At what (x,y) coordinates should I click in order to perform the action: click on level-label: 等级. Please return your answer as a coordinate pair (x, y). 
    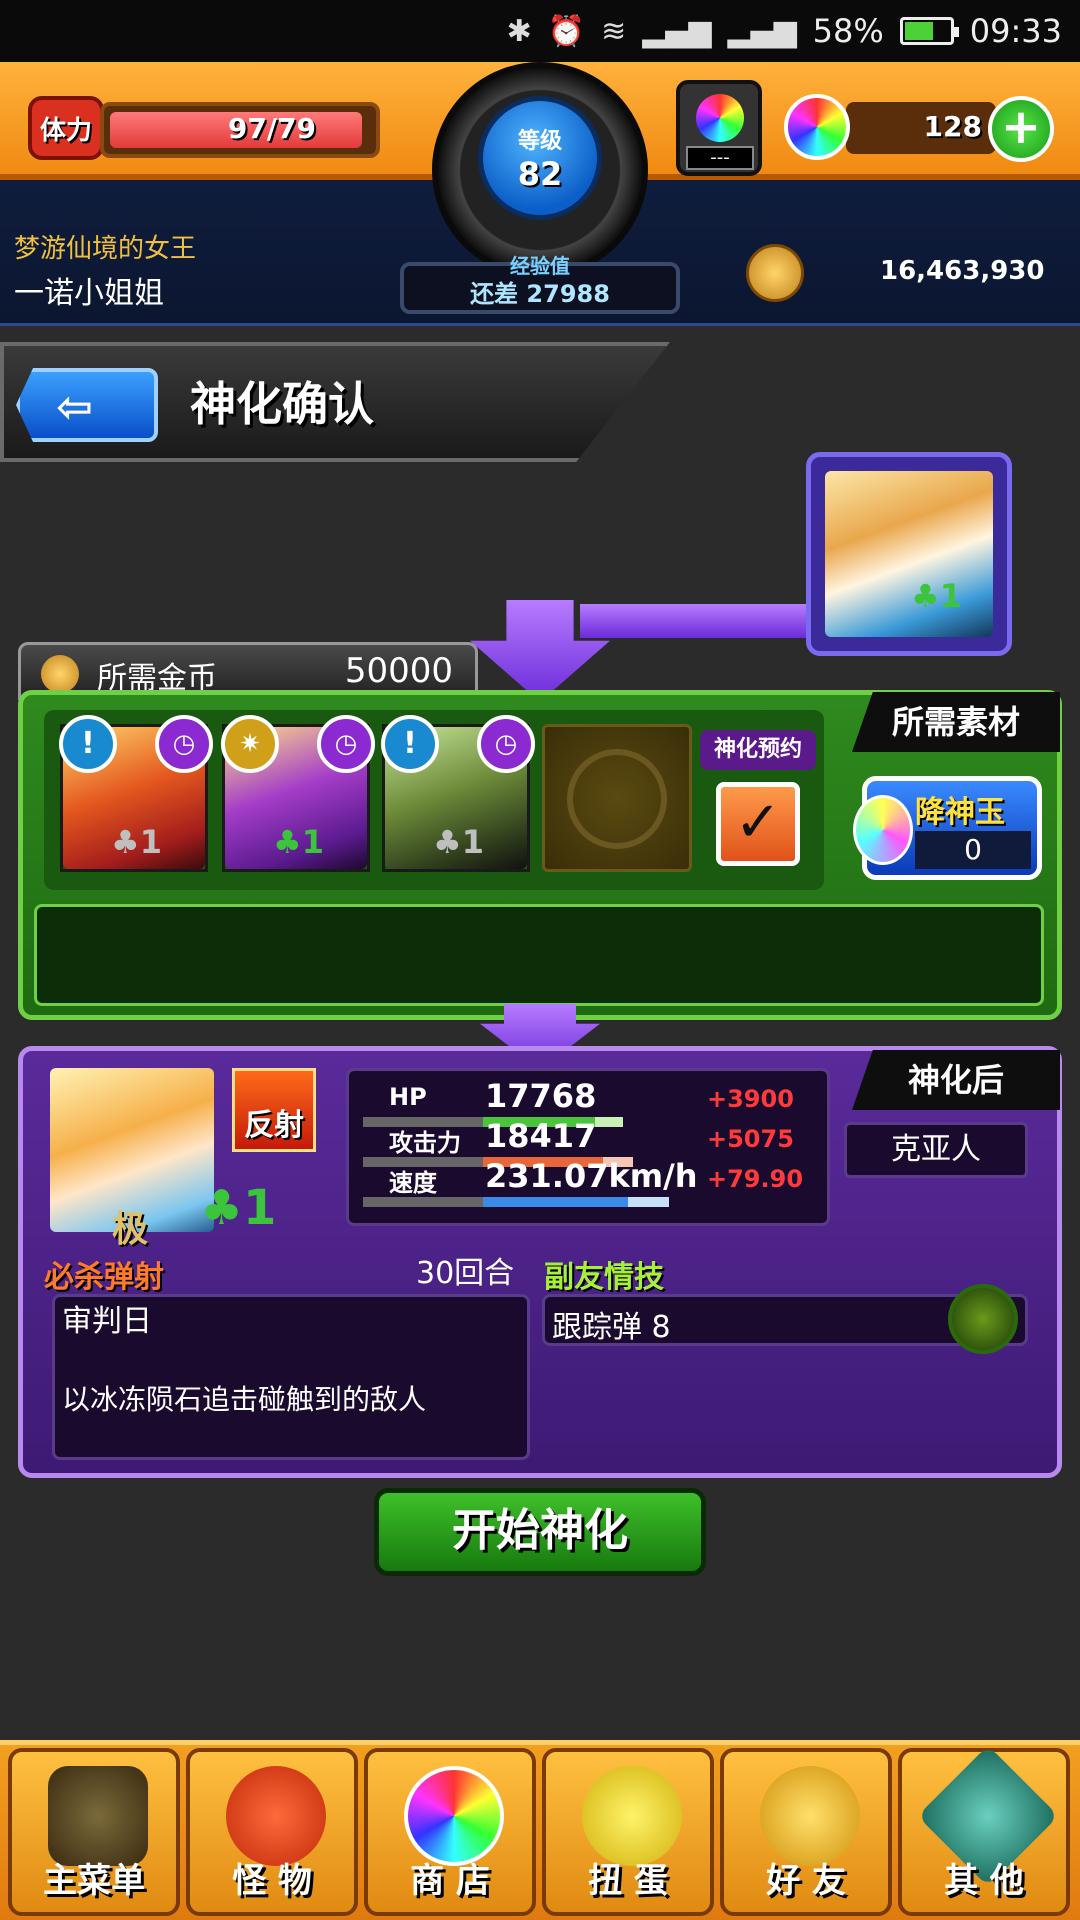
    Looking at the image, I should click on (539, 141).